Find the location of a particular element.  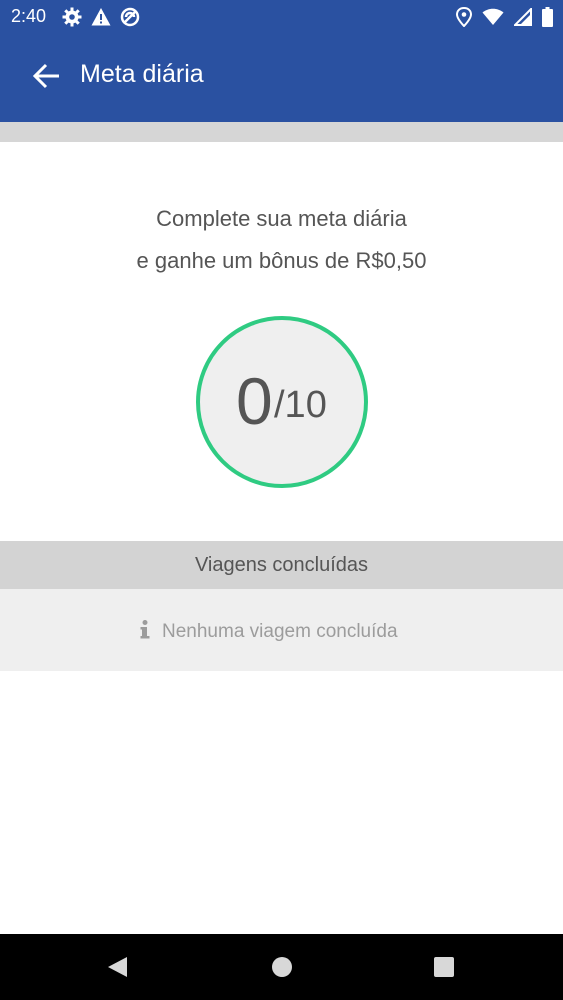

app-bar: Meta diária is located at coordinates (281, 78).